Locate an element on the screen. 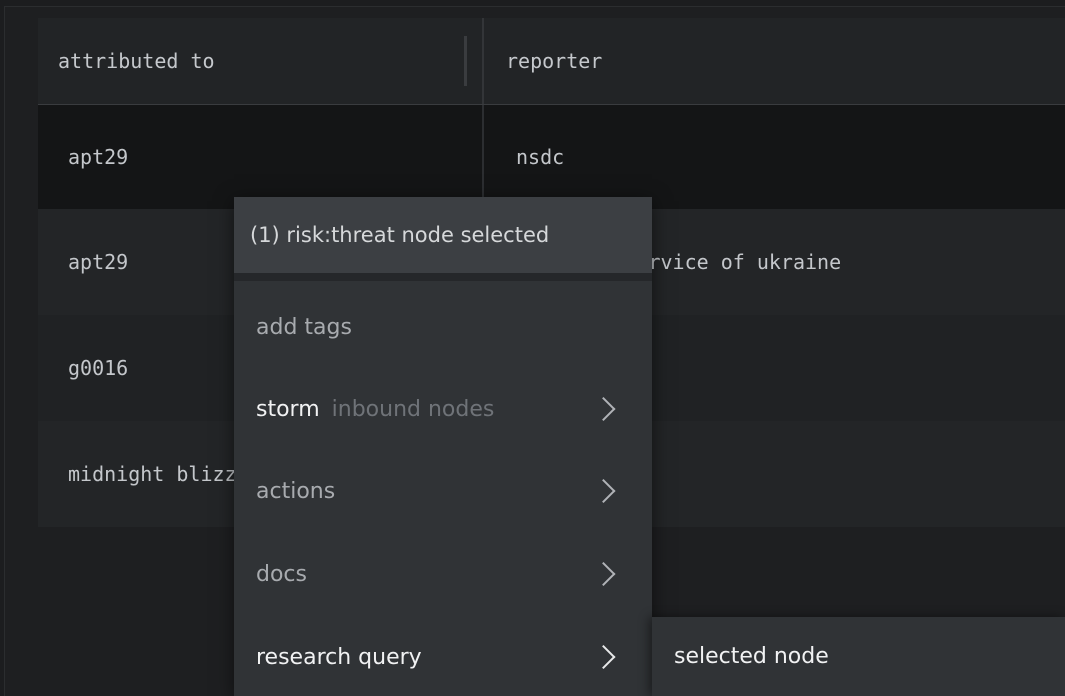 The image size is (1065, 696). menu-item-actions: actions is located at coordinates (443, 491).